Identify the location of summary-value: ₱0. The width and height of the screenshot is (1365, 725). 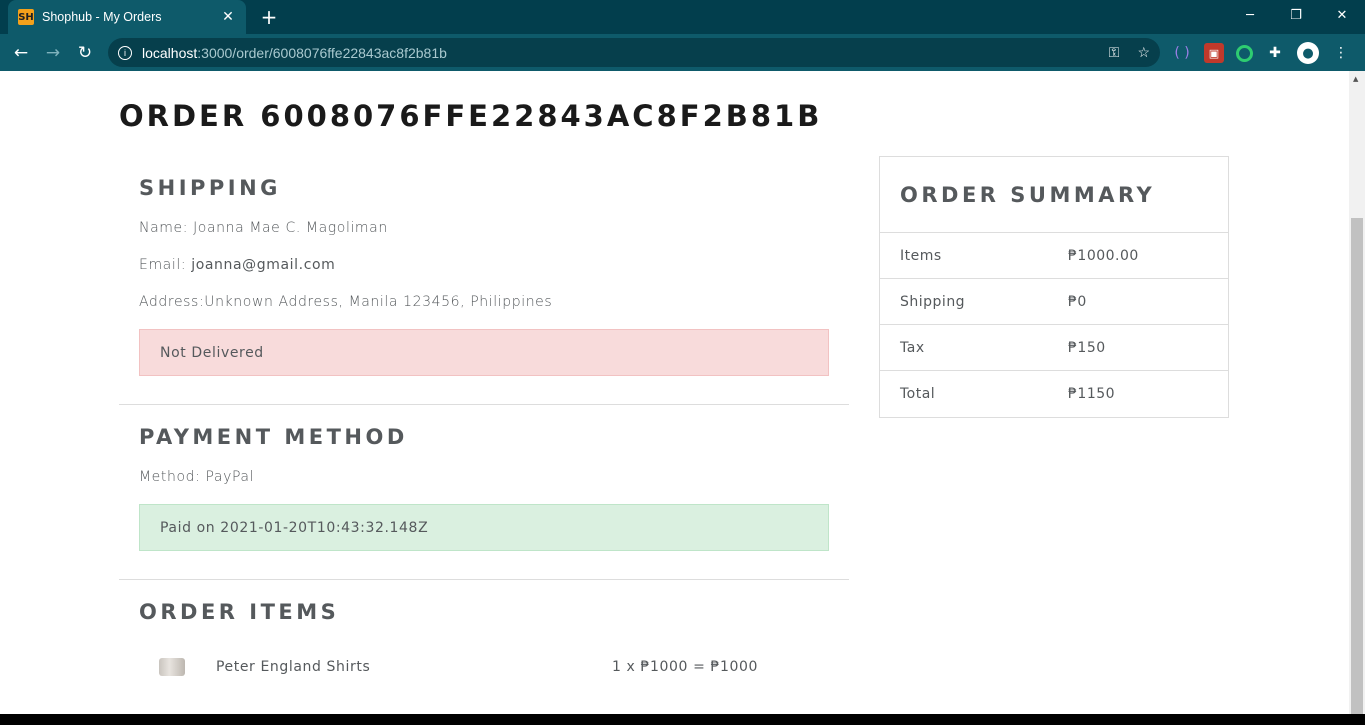
(1077, 301).